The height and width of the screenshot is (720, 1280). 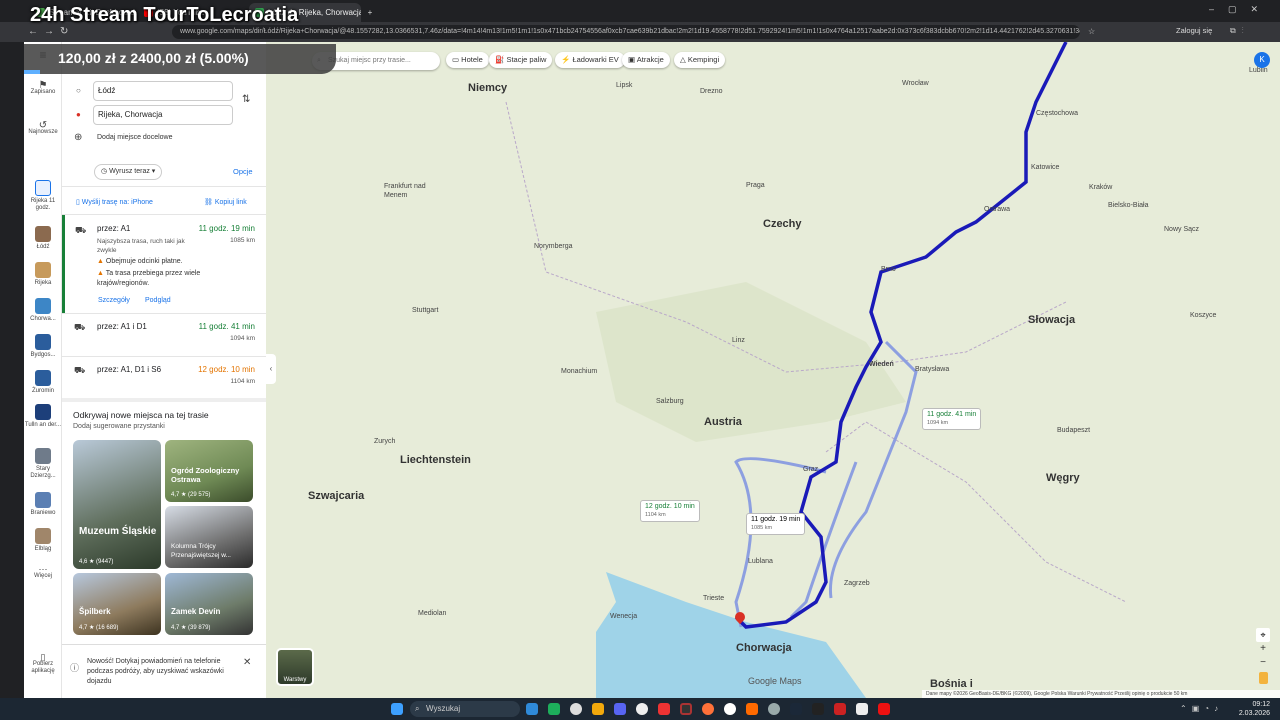 What do you see at coordinates (242, 381) in the screenshot?
I see `route-distance: 1104 km` at bounding box center [242, 381].